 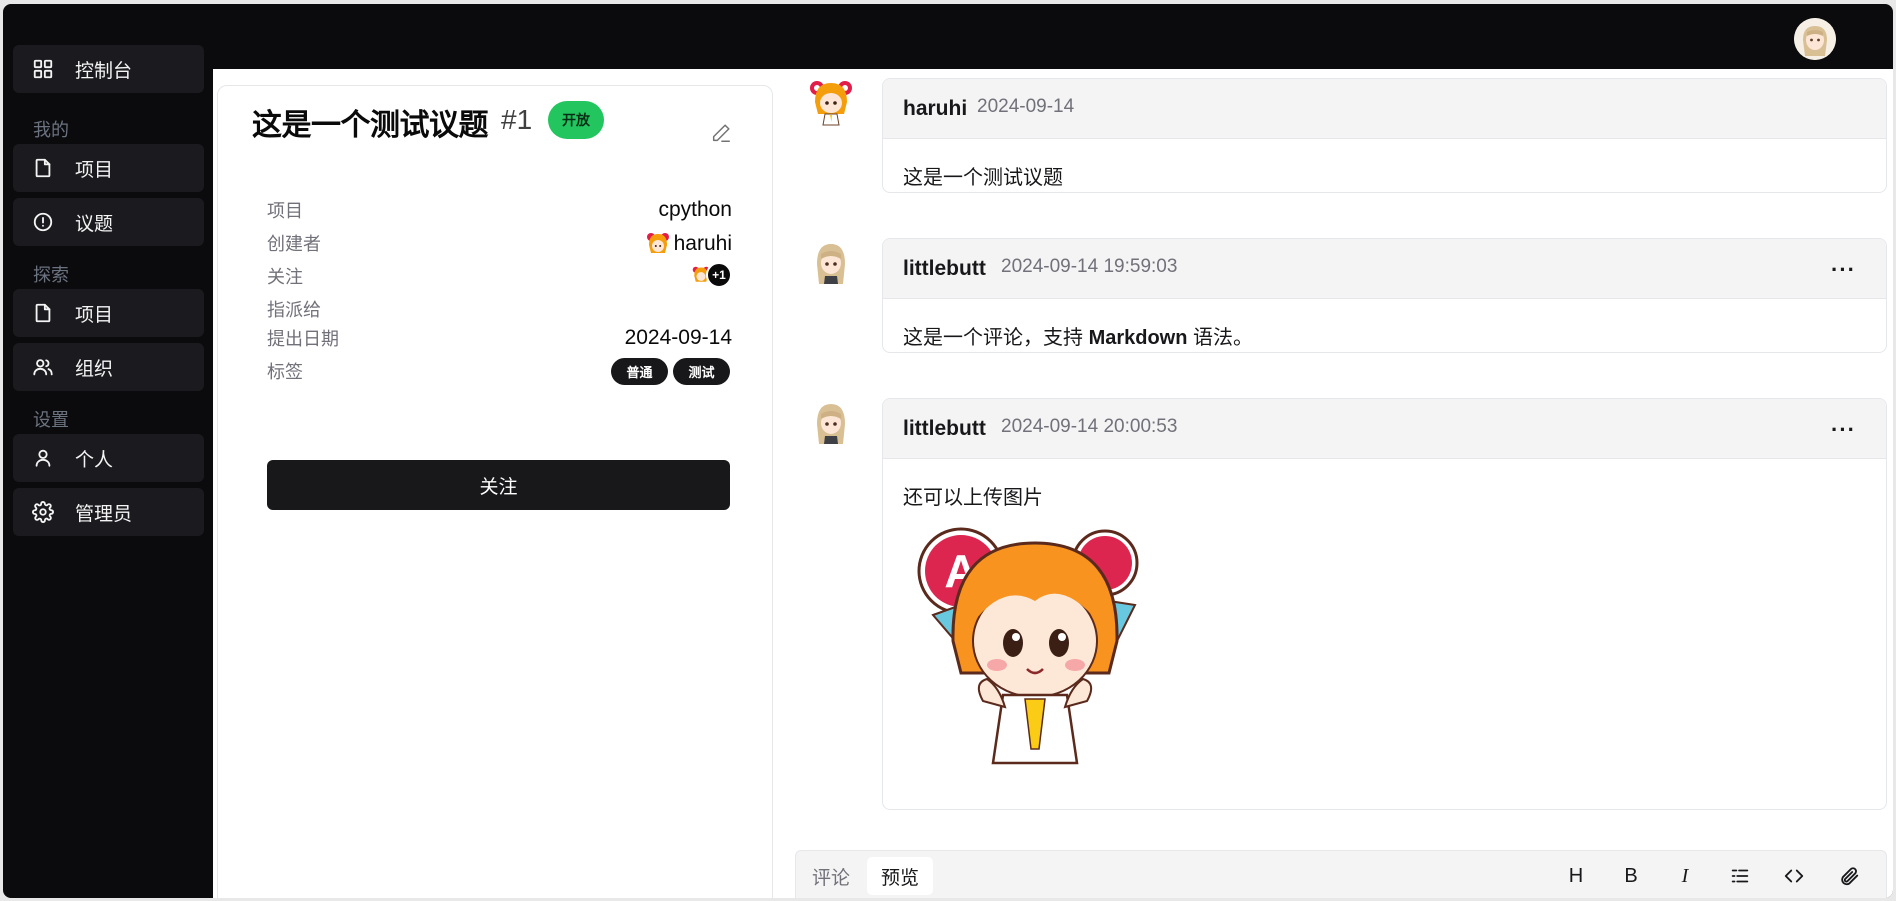 I want to click on follow-button: 关注, so click(x=498, y=485).